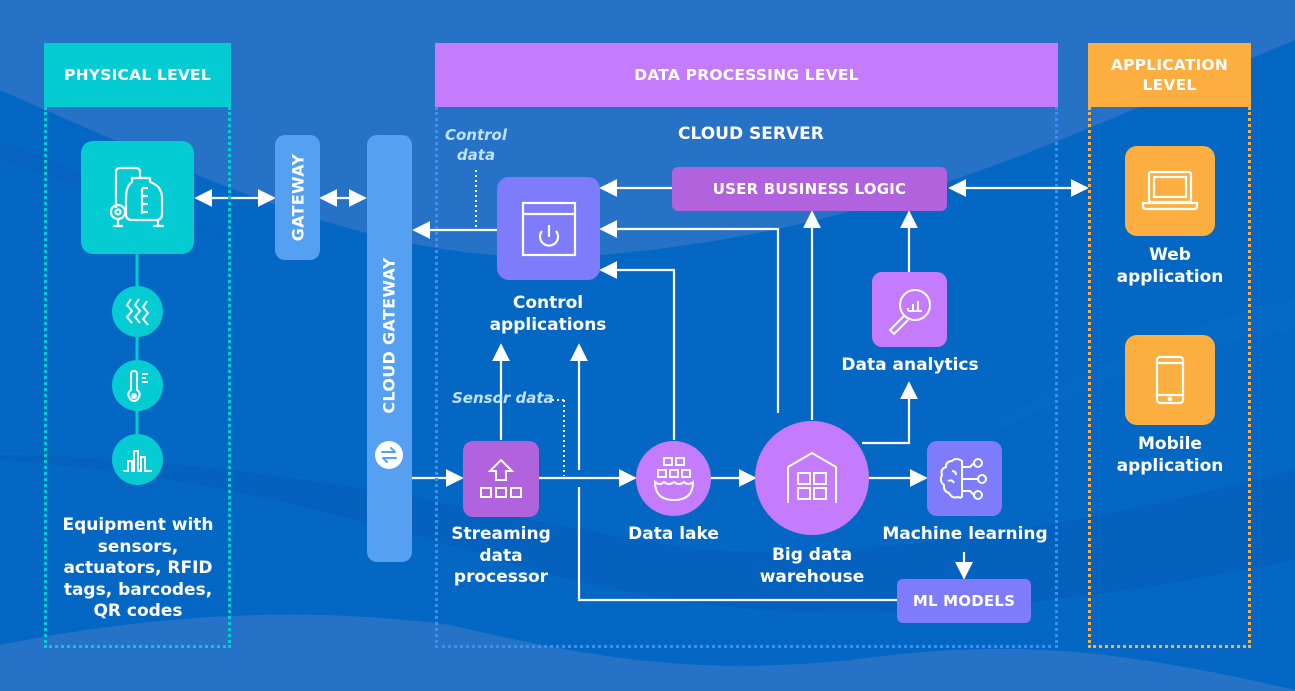  I want to click on smartphone-icon, so click(1170, 380).